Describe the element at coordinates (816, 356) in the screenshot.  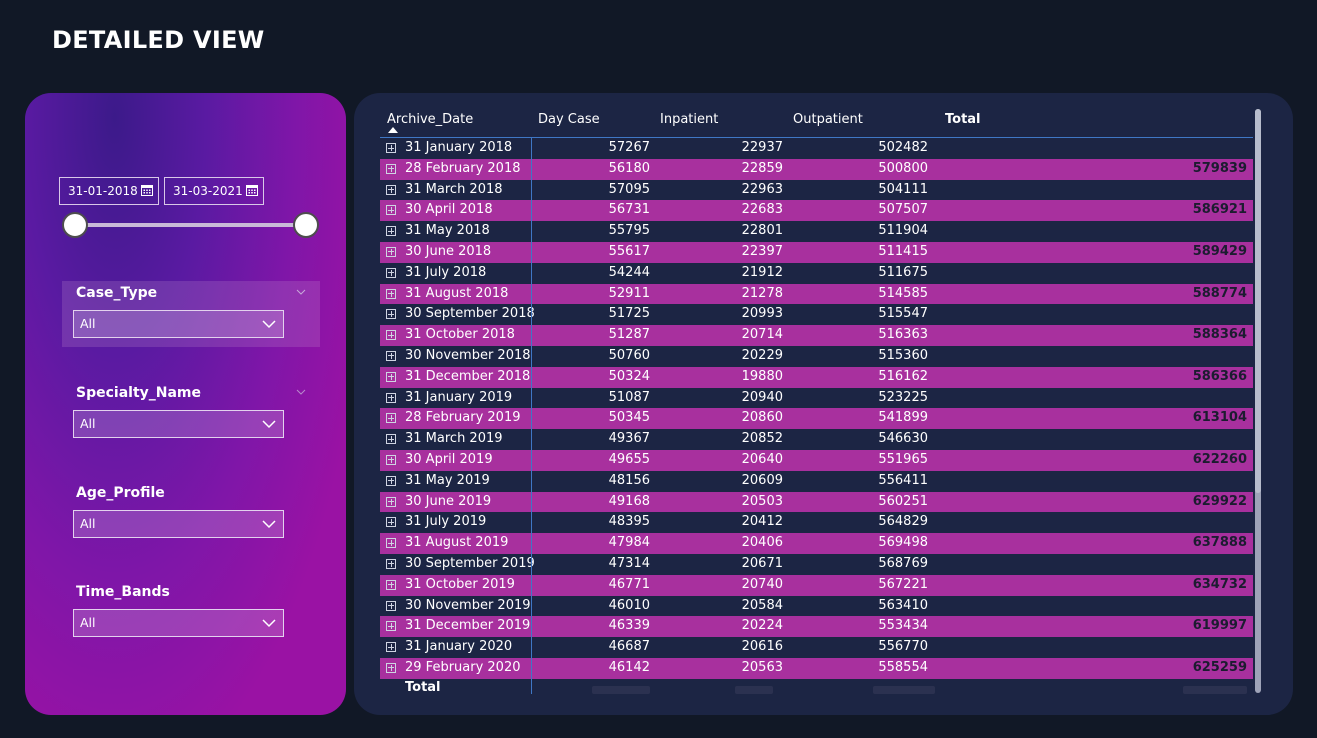
I see `table-row: 30 November 2018 50760 20229 515360` at that location.